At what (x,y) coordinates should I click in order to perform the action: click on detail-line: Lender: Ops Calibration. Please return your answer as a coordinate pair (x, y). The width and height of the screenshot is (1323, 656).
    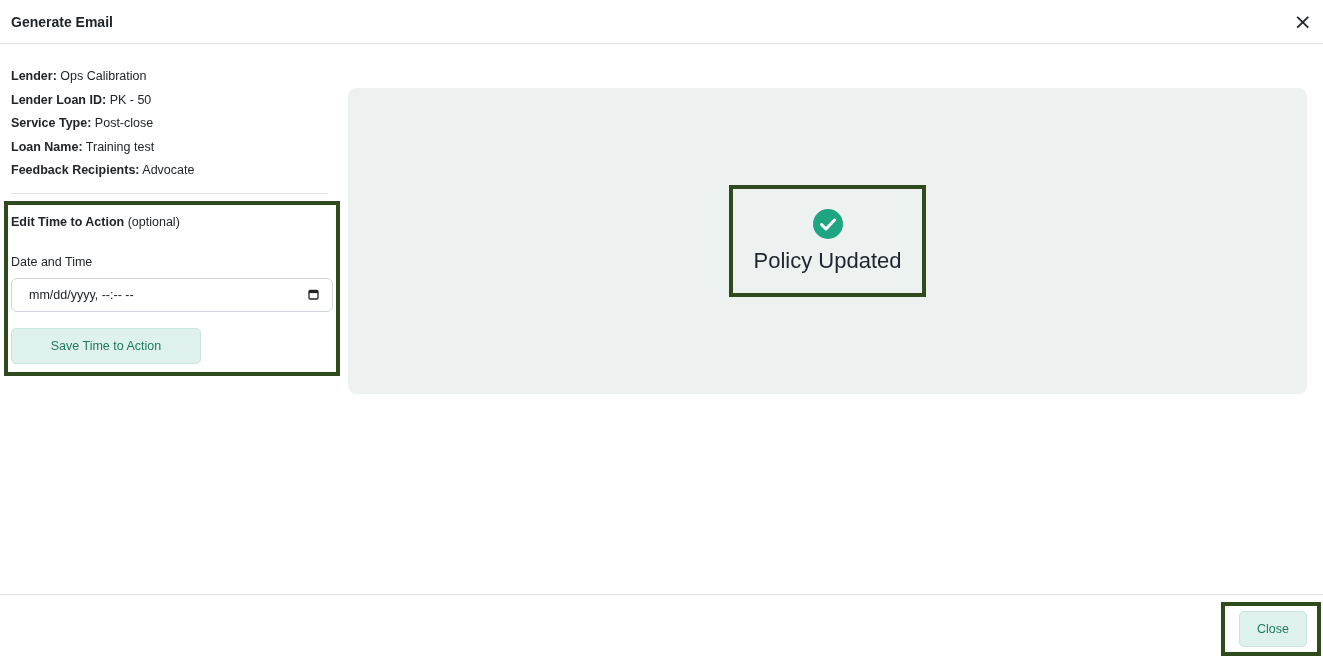
    Looking at the image, I should click on (79, 76).